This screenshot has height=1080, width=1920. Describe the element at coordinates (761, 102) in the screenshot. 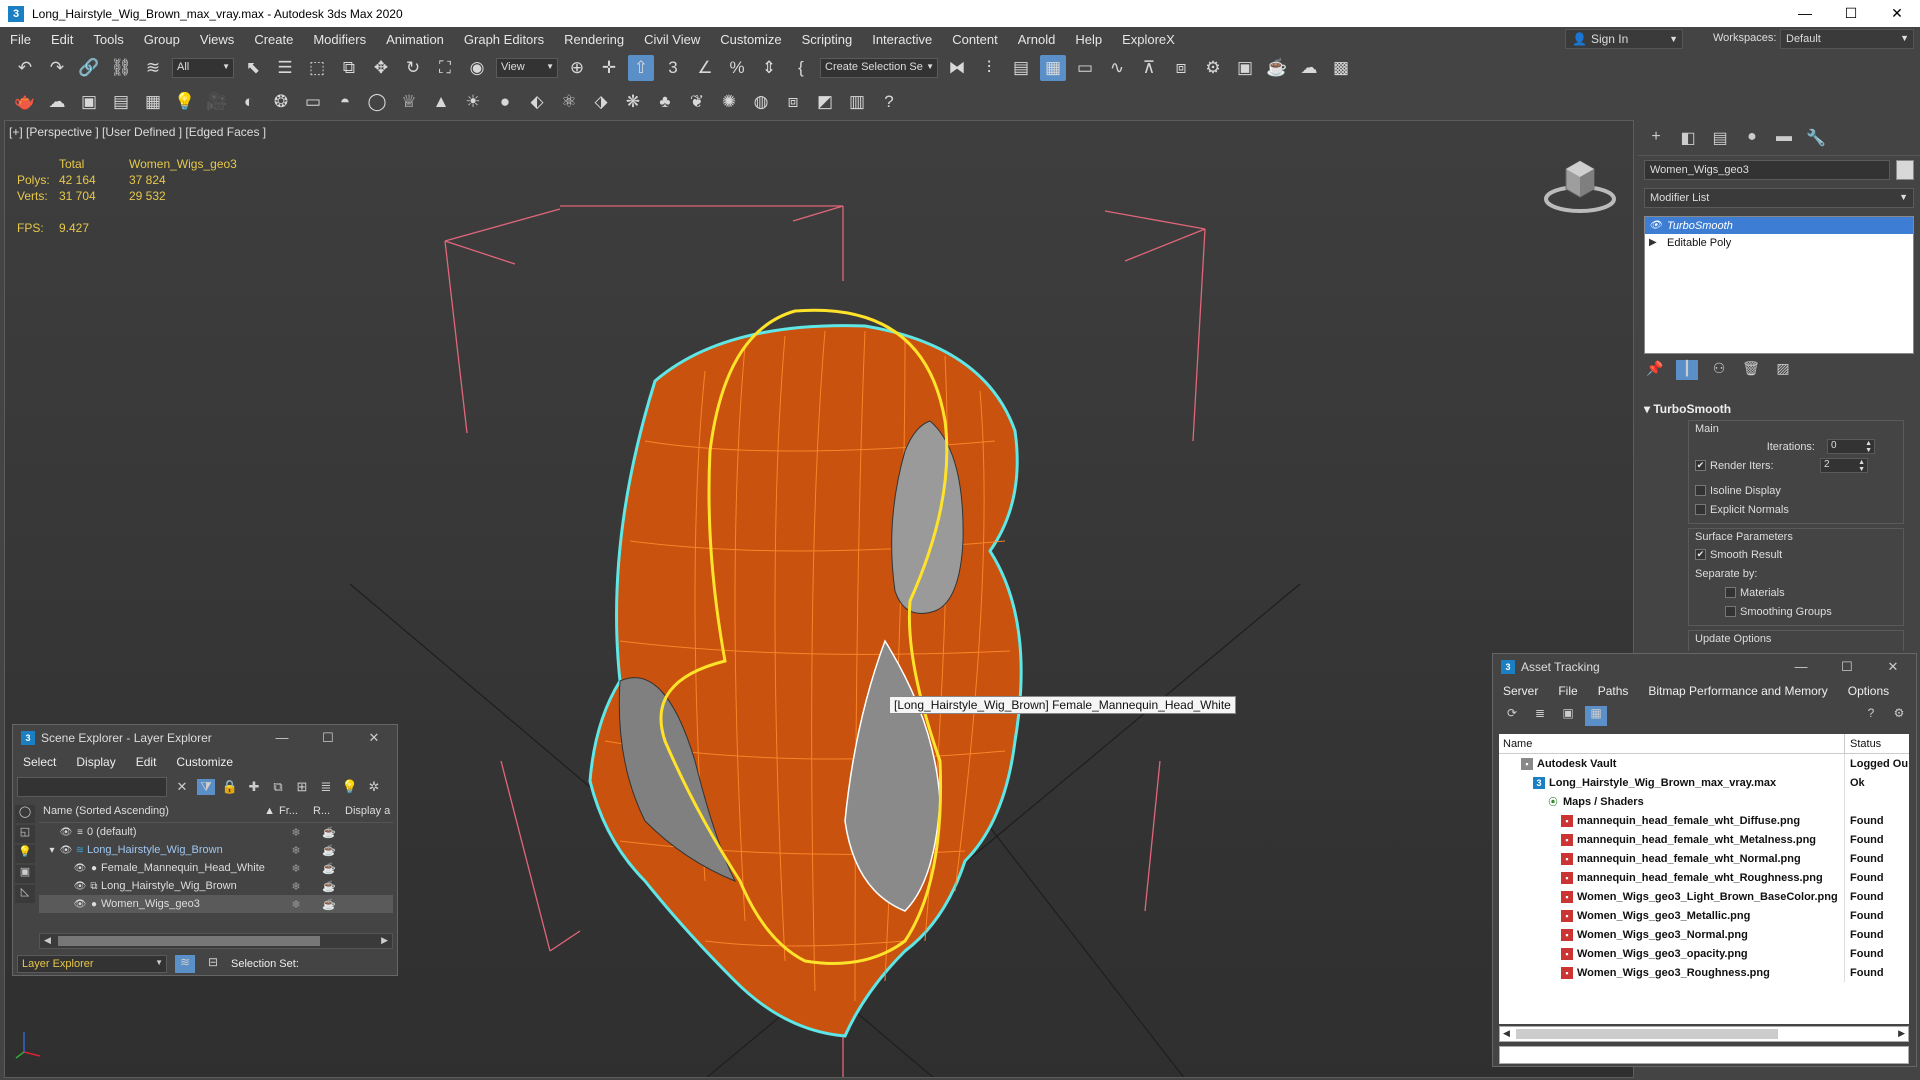

I see `globe-icon: ◍` at that location.